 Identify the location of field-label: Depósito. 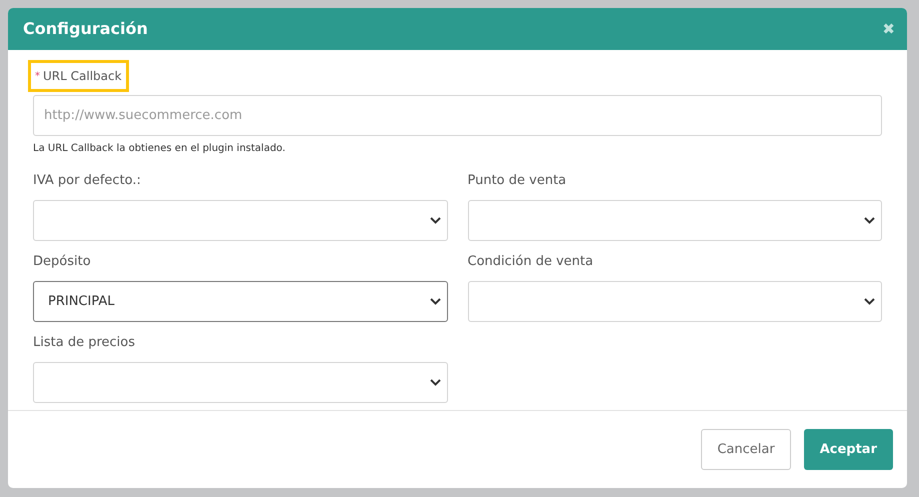
(62, 262).